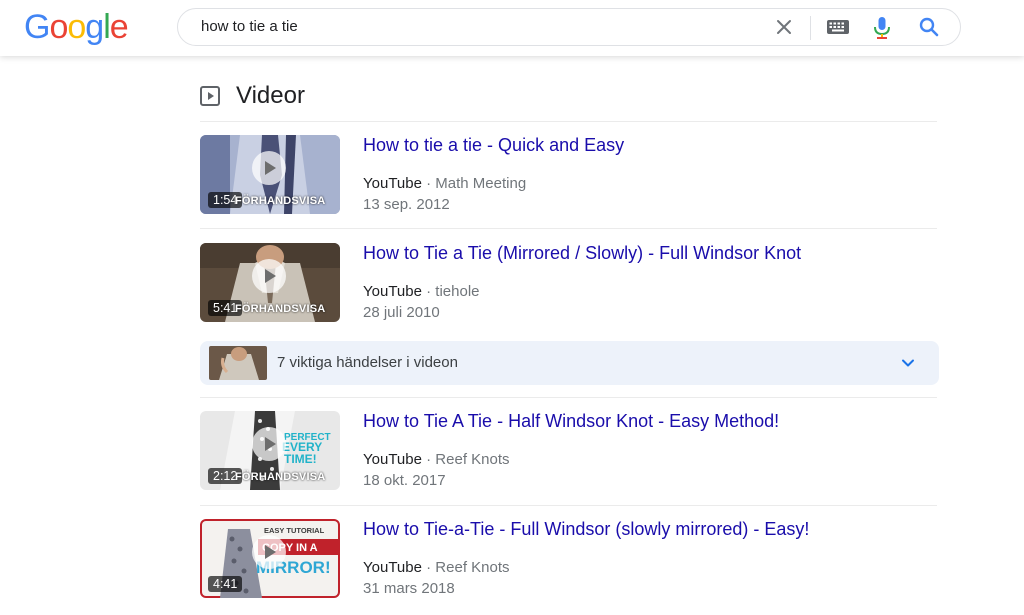 The width and height of the screenshot is (1024, 615). Describe the element at coordinates (238, 363) in the screenshot. I see `key-moments-thumbnail` at that location.